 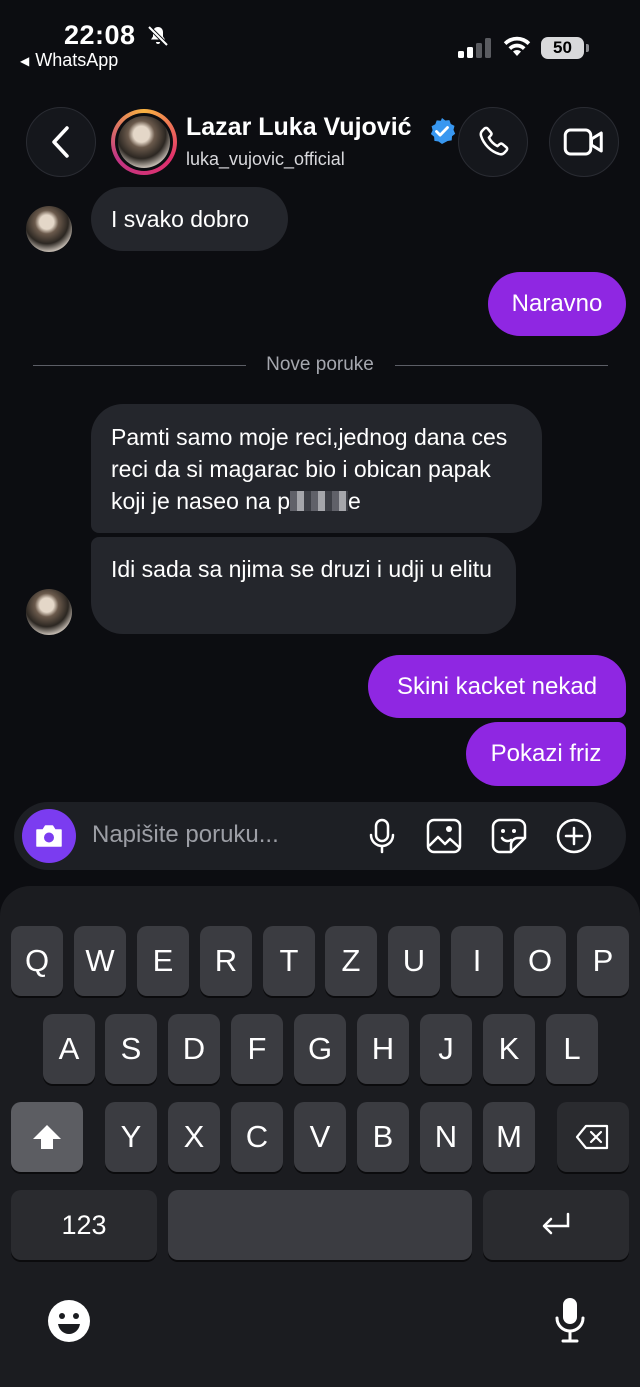 I want to click on contact-handle: luka_vujovic_official, so click(x=265, y=159).